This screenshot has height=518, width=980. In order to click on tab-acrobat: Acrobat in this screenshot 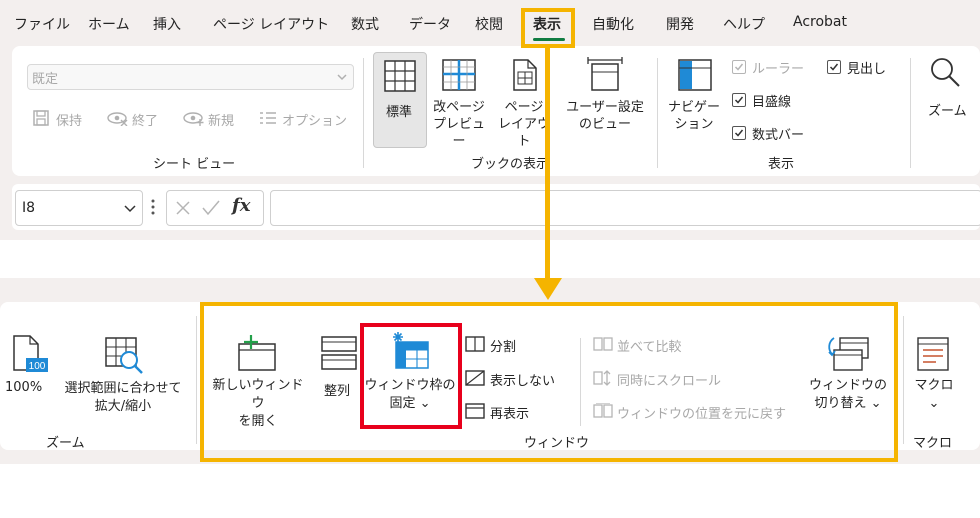, I will do `click(820, 22)`.